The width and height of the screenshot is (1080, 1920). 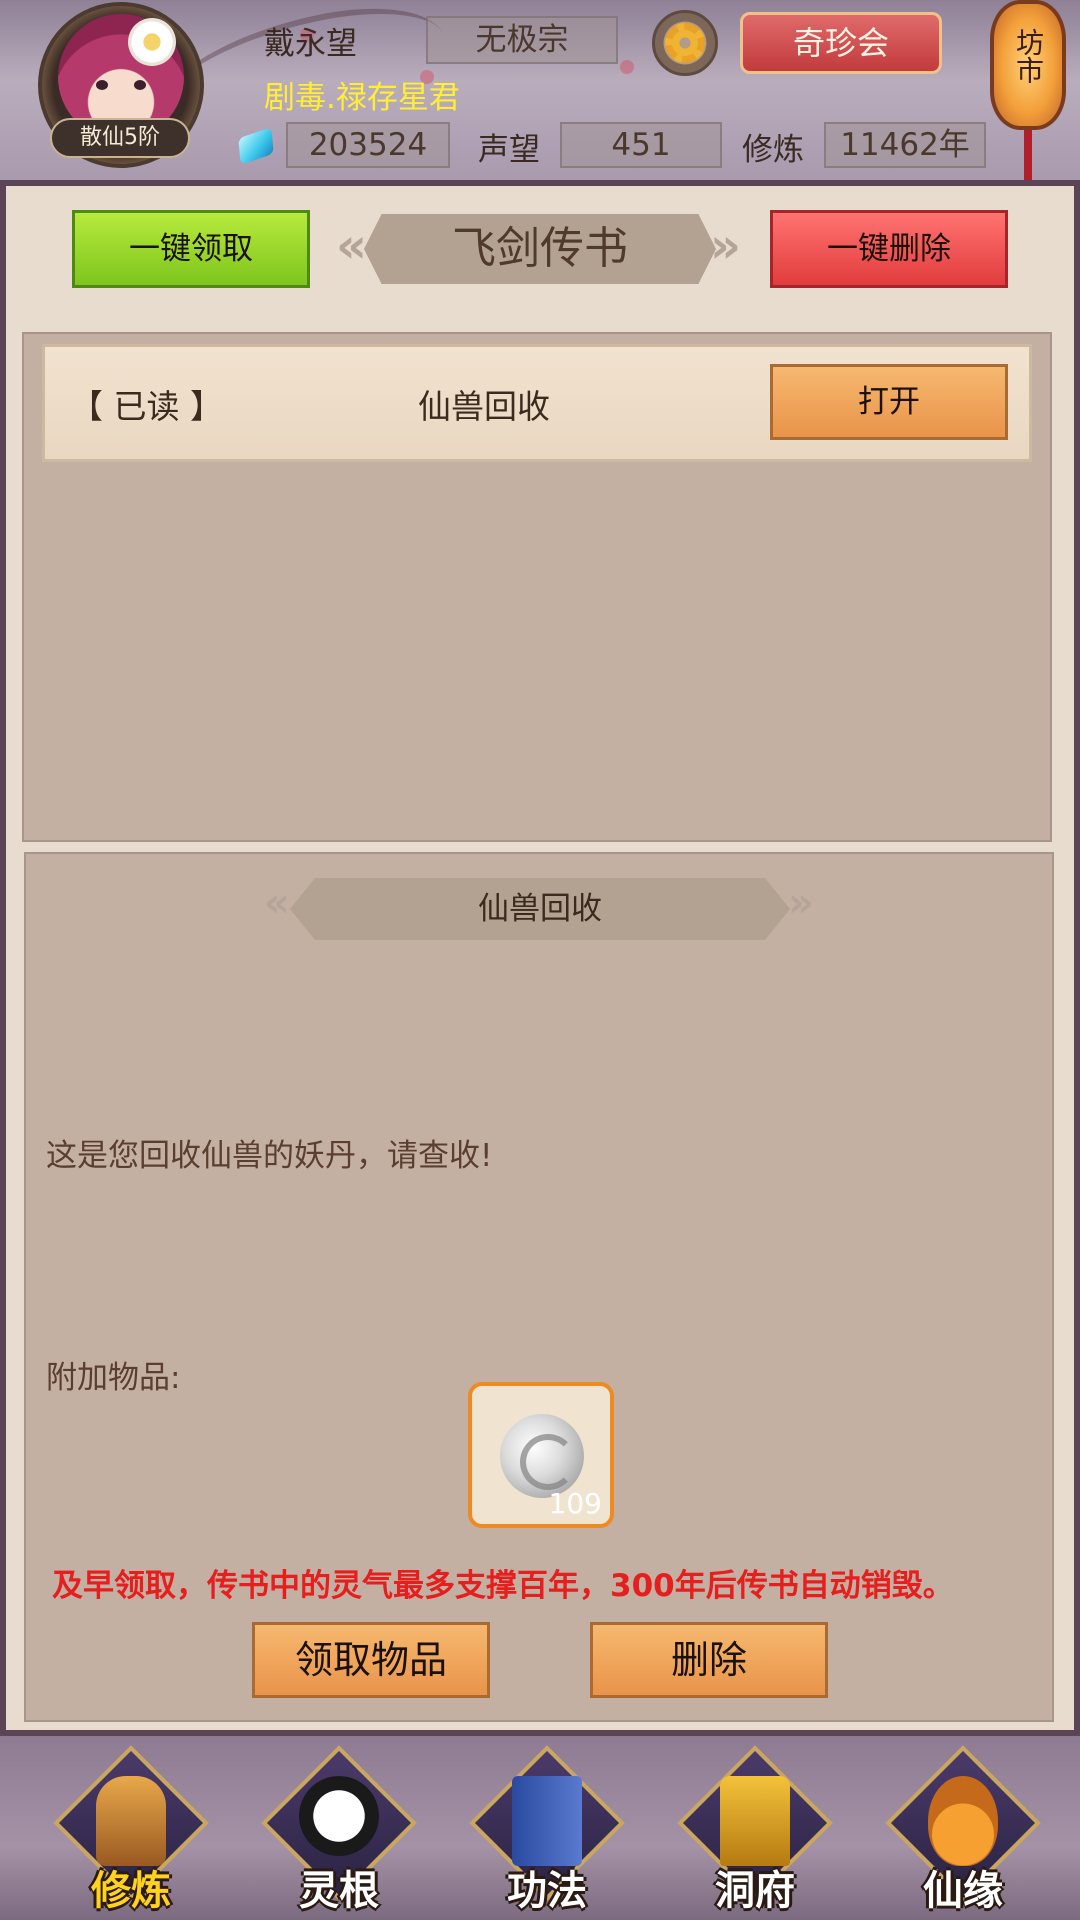 I want to click on reputation-label: 声望, so click(x=509, y=150).